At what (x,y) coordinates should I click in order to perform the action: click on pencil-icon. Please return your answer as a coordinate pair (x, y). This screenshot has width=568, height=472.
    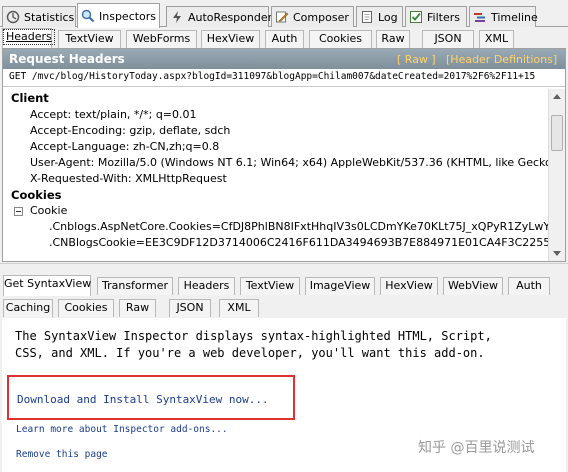
    Looking at the image, I should click on (282, 17).